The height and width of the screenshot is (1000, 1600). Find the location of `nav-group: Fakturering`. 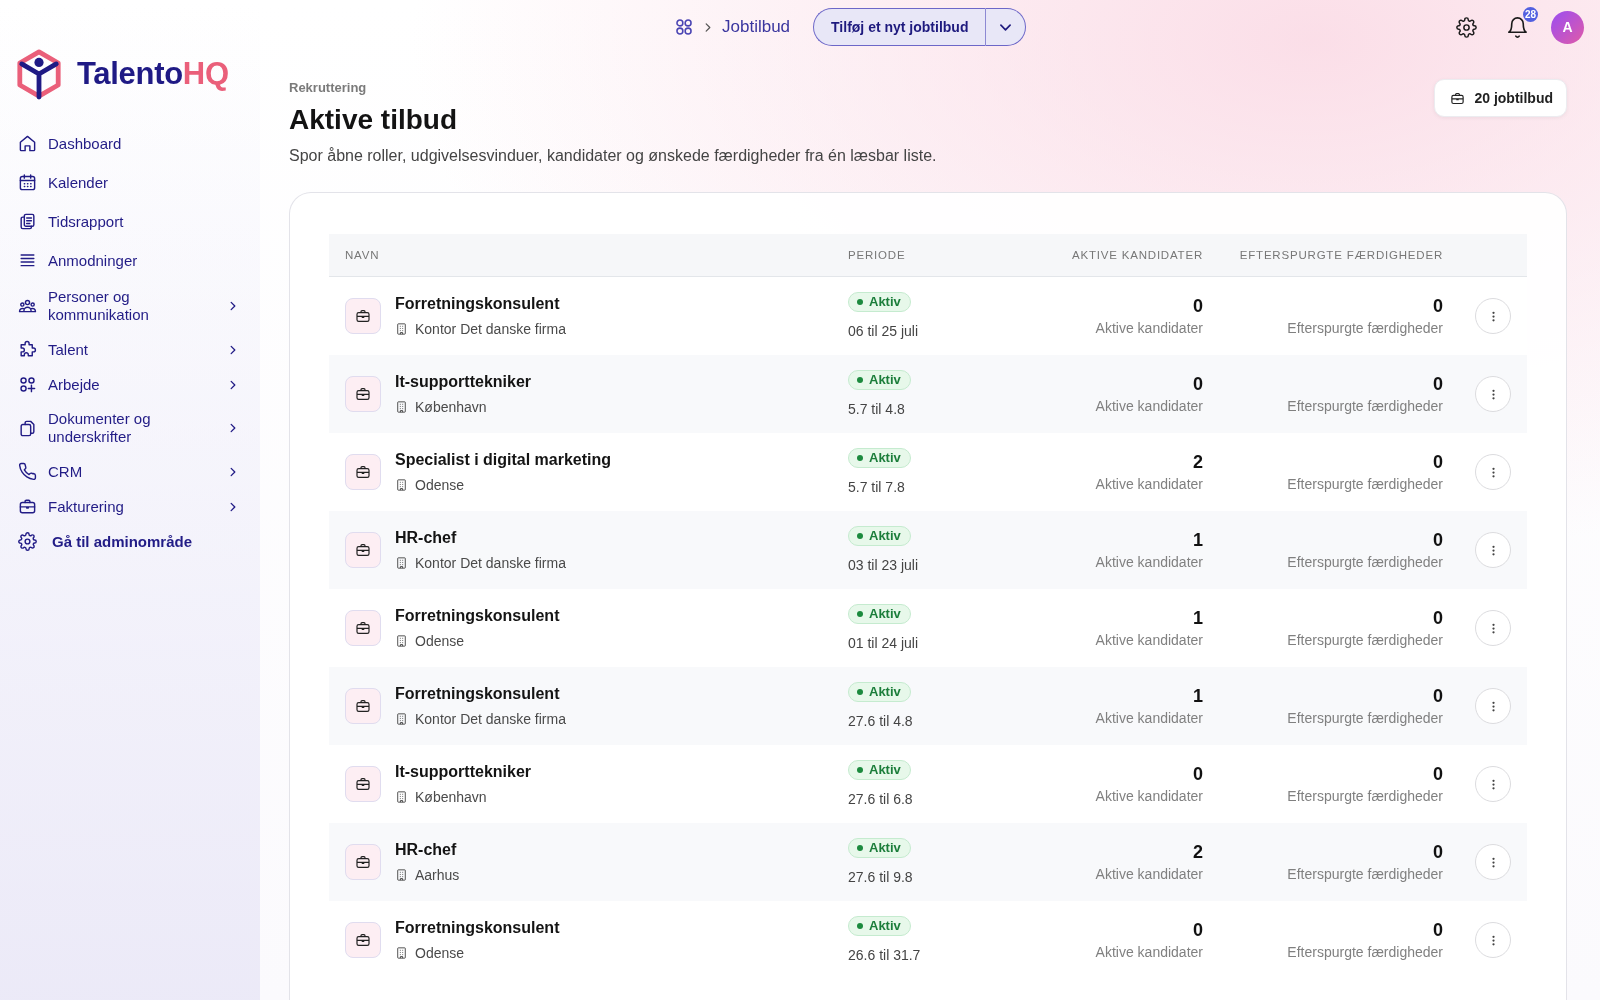

nav-group: Fakturering is located at coordinates (130, 506).